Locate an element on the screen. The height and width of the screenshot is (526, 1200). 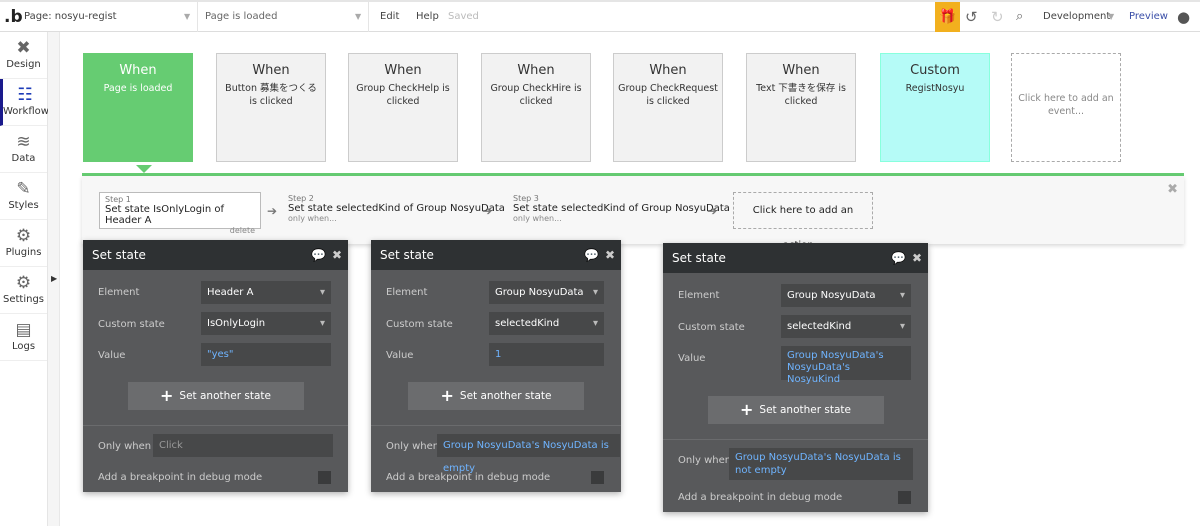
sidebar-item-label: Settings is located at coordinates (23, 299).